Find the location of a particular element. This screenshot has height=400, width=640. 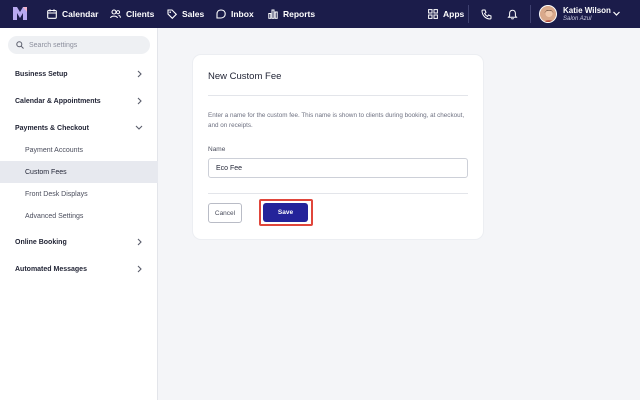

nav-clients-label: Clients is located at coordinates (140, 14).